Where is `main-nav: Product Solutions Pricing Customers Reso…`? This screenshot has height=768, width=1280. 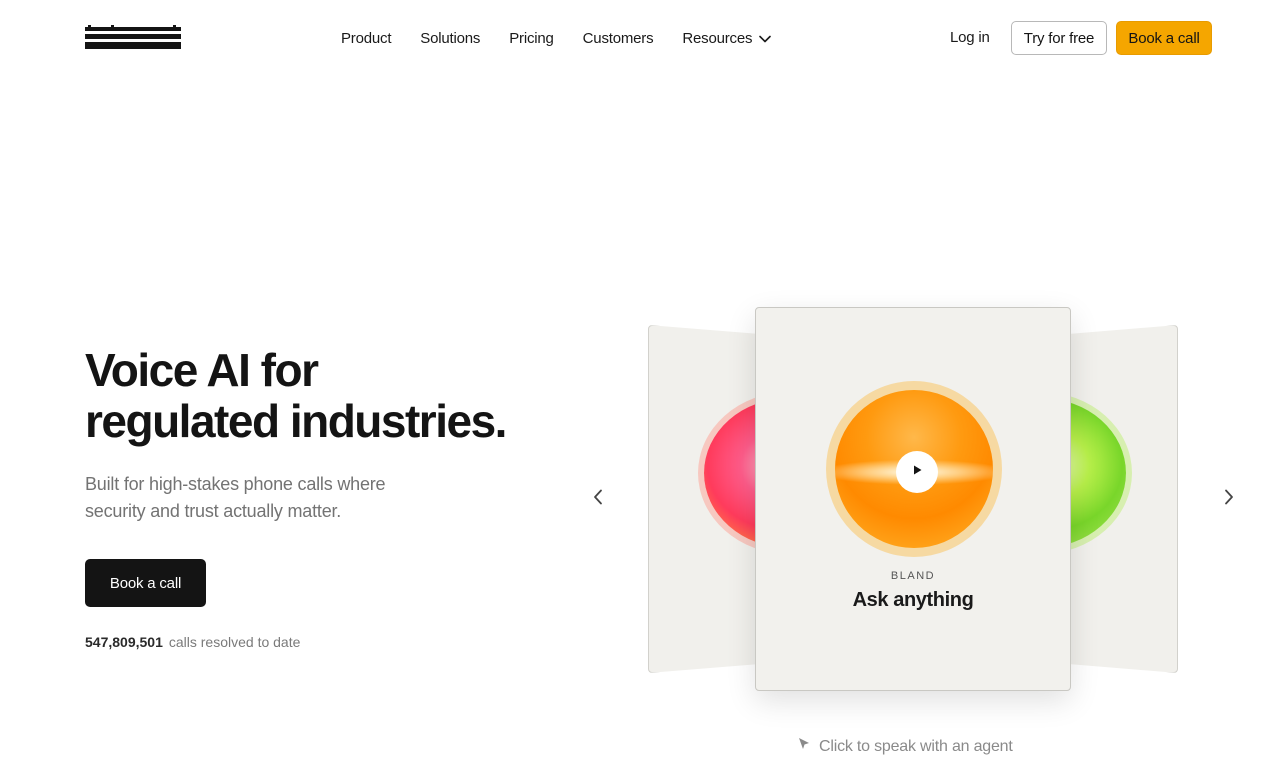
main-nav: Product Solutions Pricing Customers Reso… is located at coordinates (570, 38).